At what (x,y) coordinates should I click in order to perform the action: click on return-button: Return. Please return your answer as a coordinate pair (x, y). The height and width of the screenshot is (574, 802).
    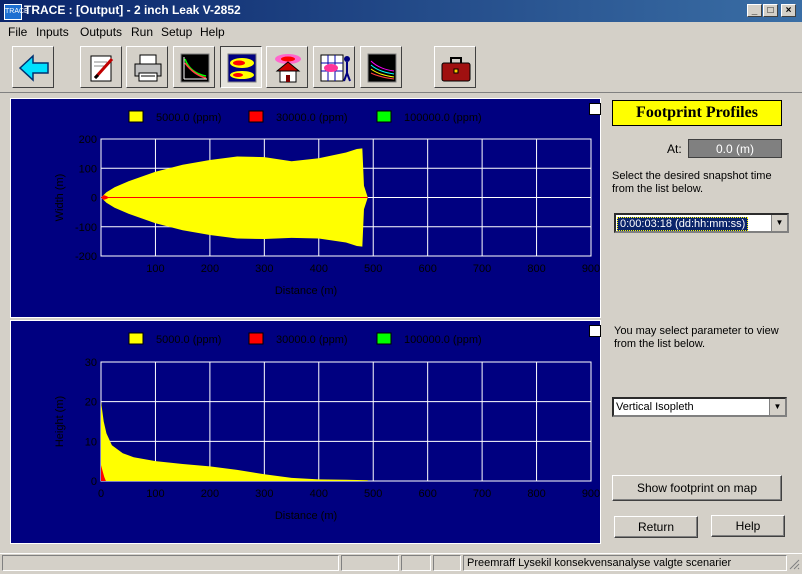
    Looking at the image, I should click on (656, 527).